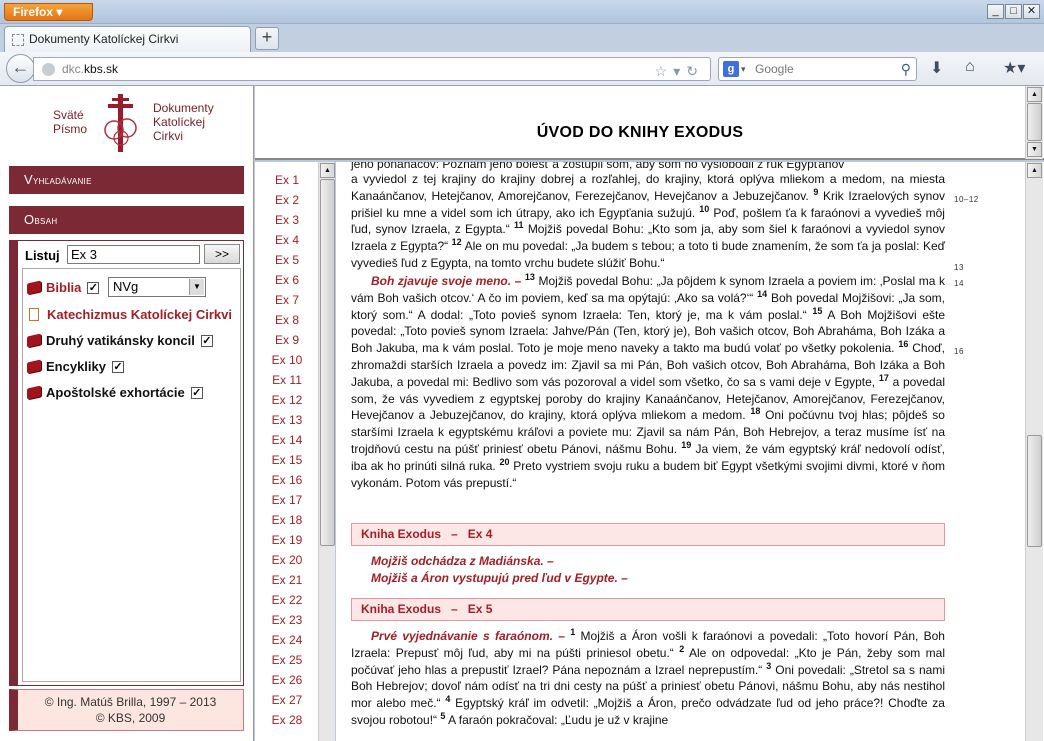 The width and height of the screenshot is (1044, 741). Describe the element at coordinates (126, 220) in the screenshot. I see `menu-content: Obsah` at that location.